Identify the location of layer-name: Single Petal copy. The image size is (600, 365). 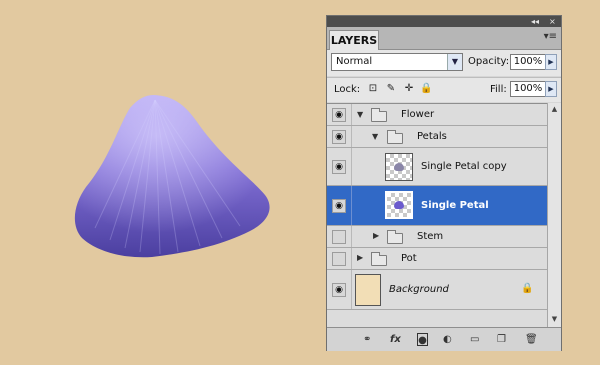
(464, 166).